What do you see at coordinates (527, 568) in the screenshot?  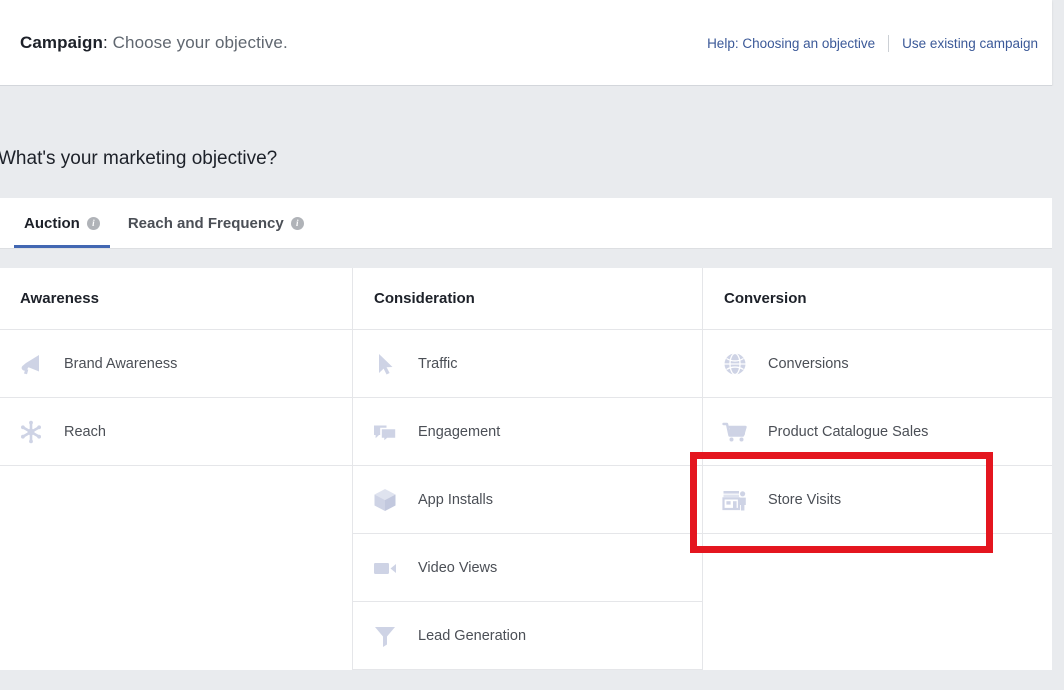 I see `objective-video-views: Video Views` at bounding box center [527, 568].